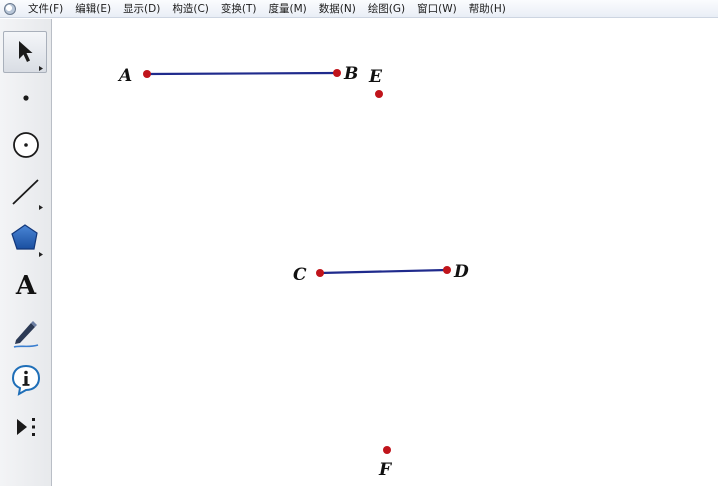 The width and height of the screenshot is (718, 486). Describe the element at coordinates (385, 470) in the screenshot. I see `label-f: F` at that location.